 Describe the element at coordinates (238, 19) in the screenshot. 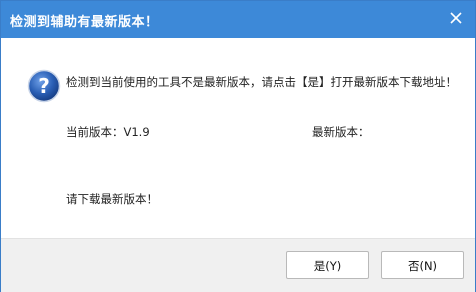

I see `title-bar: 检测到辅助有最新版本！` at that location.